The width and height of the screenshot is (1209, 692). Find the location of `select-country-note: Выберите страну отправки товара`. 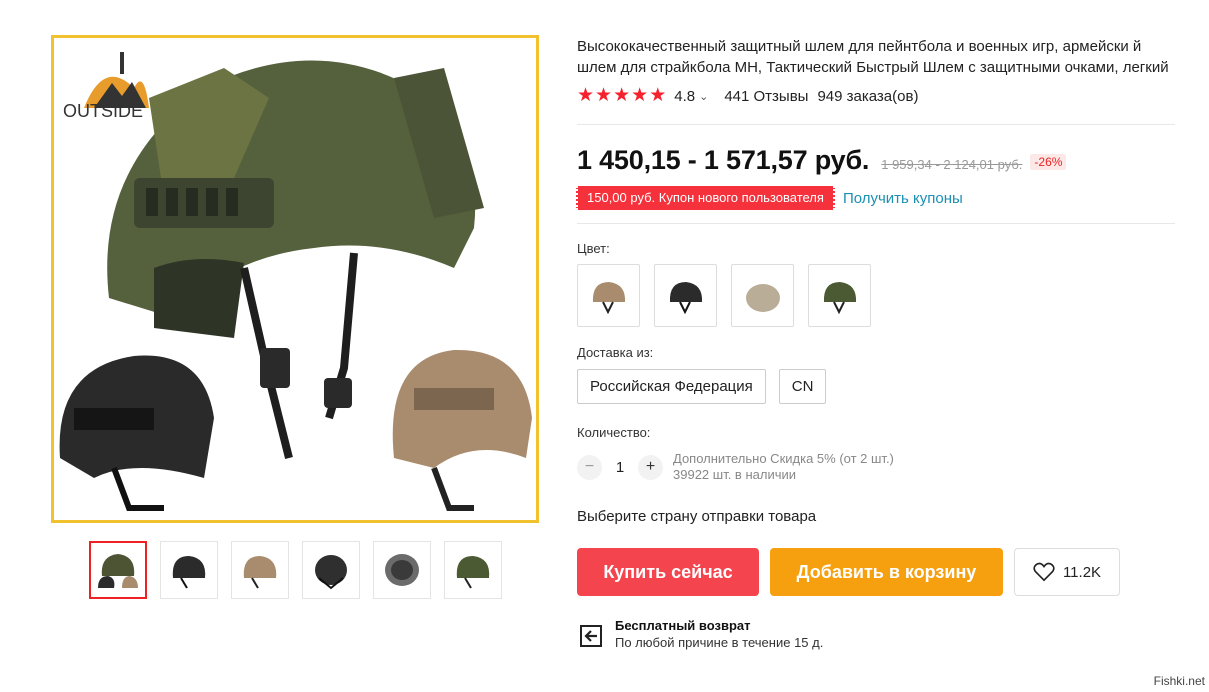

select-country-note: Выберите страну отправки товара is located at coordinates (697, 516).